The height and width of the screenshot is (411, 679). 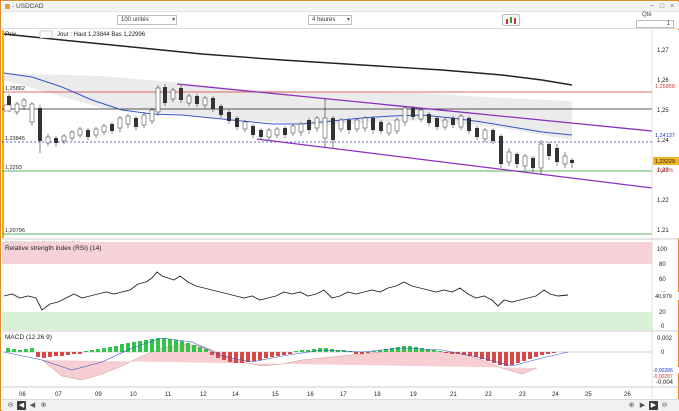 What do you see at coordinates (507, 21) in the screenshot?
I see `icon-bar-red` at bounding box center [507, 21].